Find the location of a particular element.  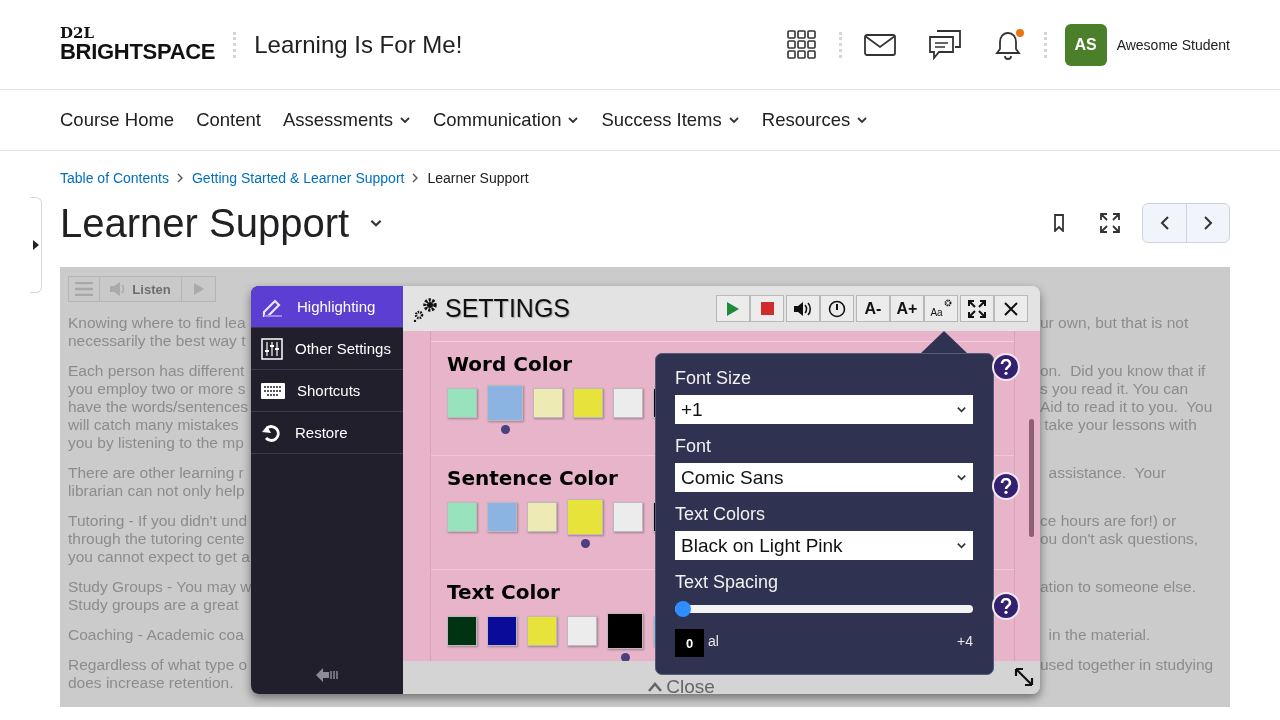

settings-menu-item: Other Settings is located at coordinates (327, 349).